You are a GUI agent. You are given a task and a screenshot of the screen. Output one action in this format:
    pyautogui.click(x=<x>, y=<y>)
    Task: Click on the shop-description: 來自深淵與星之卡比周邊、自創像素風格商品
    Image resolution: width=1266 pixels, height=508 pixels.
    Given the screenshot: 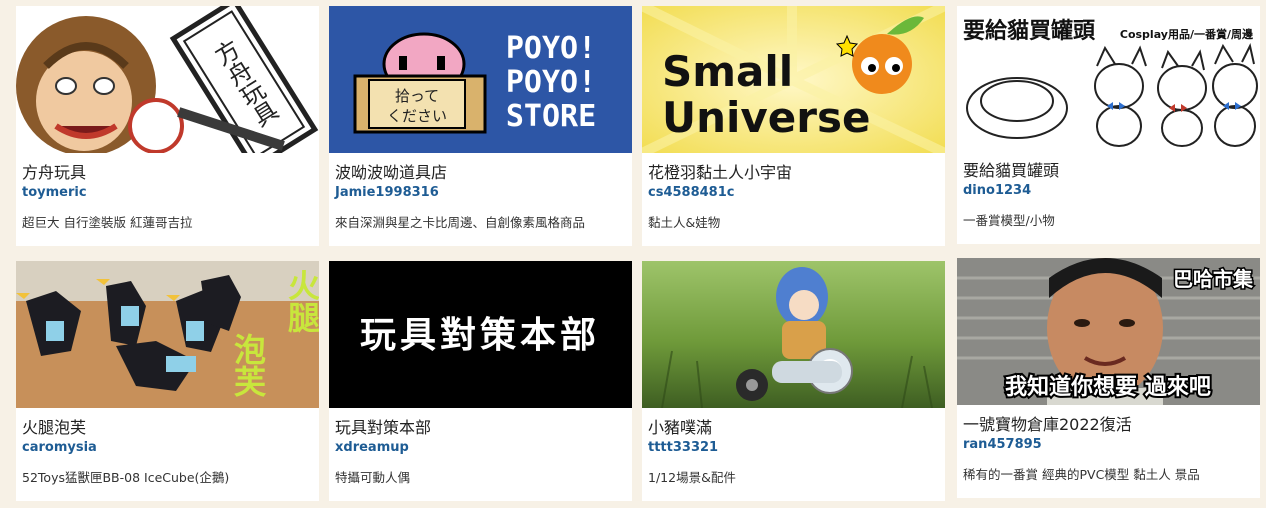 What is the action you would take?
    pyautogui.click(x=460, y=222)
    